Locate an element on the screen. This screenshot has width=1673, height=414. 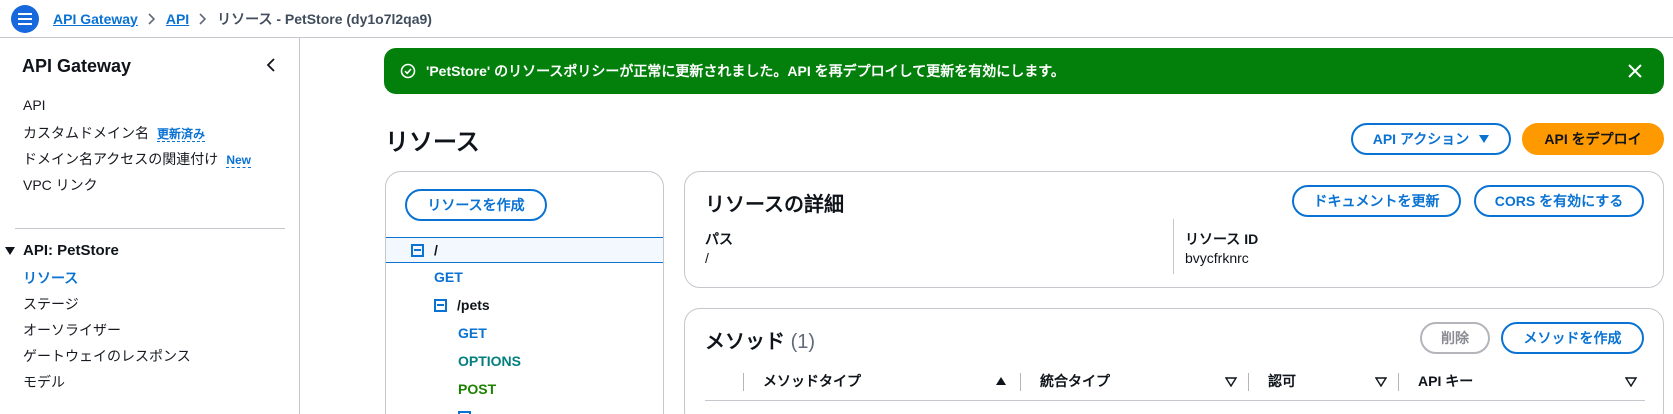
sidebar-item-authorizers: オーソライザー is located at coordinates (72, 330).